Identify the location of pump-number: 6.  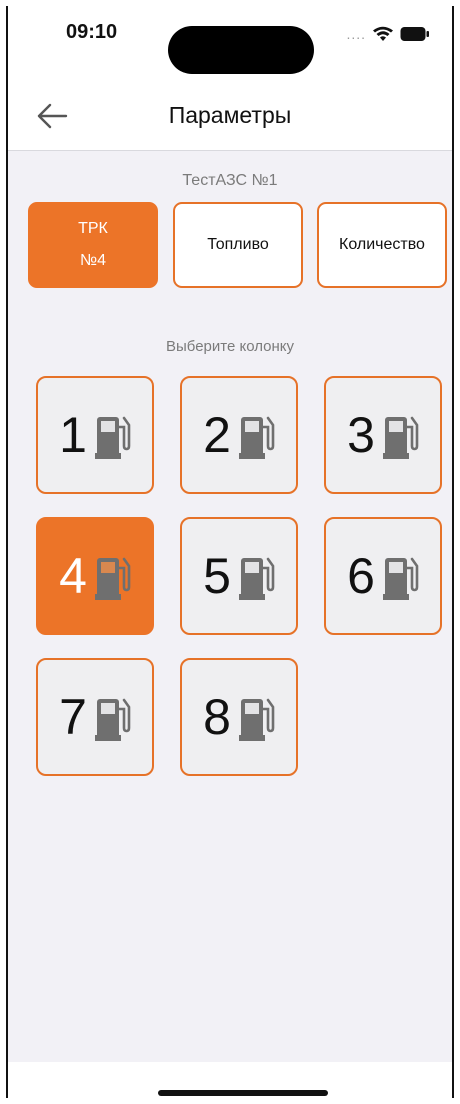
(361, 576).